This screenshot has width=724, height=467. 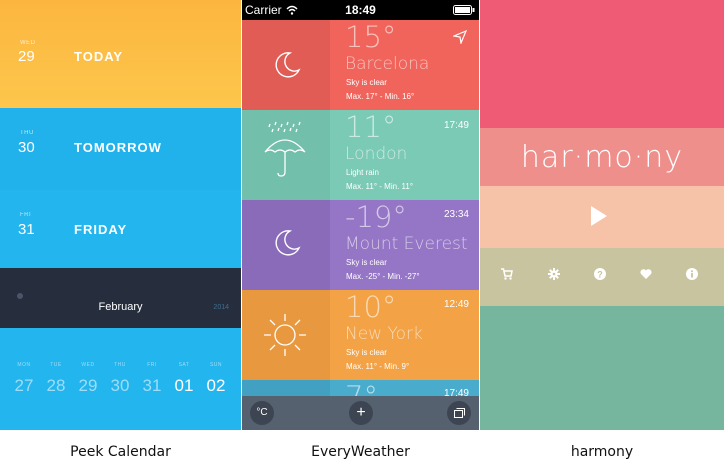 What do you see at coordinates (387, 64) in the screenshot?
I see `city-barcelona: Barcelona` at bounding box center [387, 64].